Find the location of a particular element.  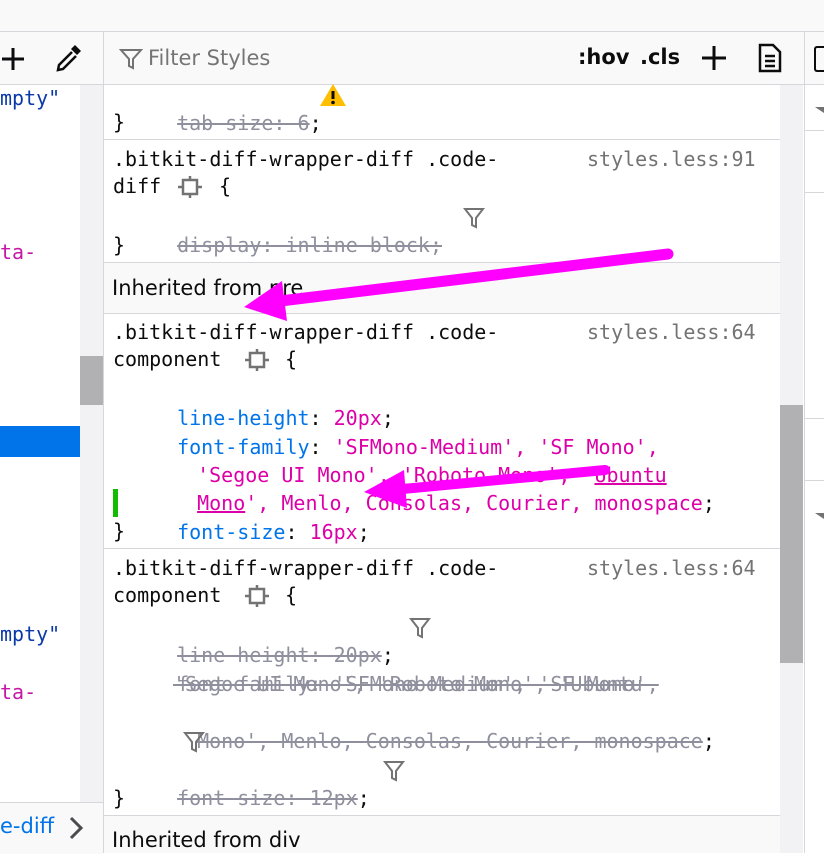

annotation-arrow-inherited is located at coordinates (459, 284).